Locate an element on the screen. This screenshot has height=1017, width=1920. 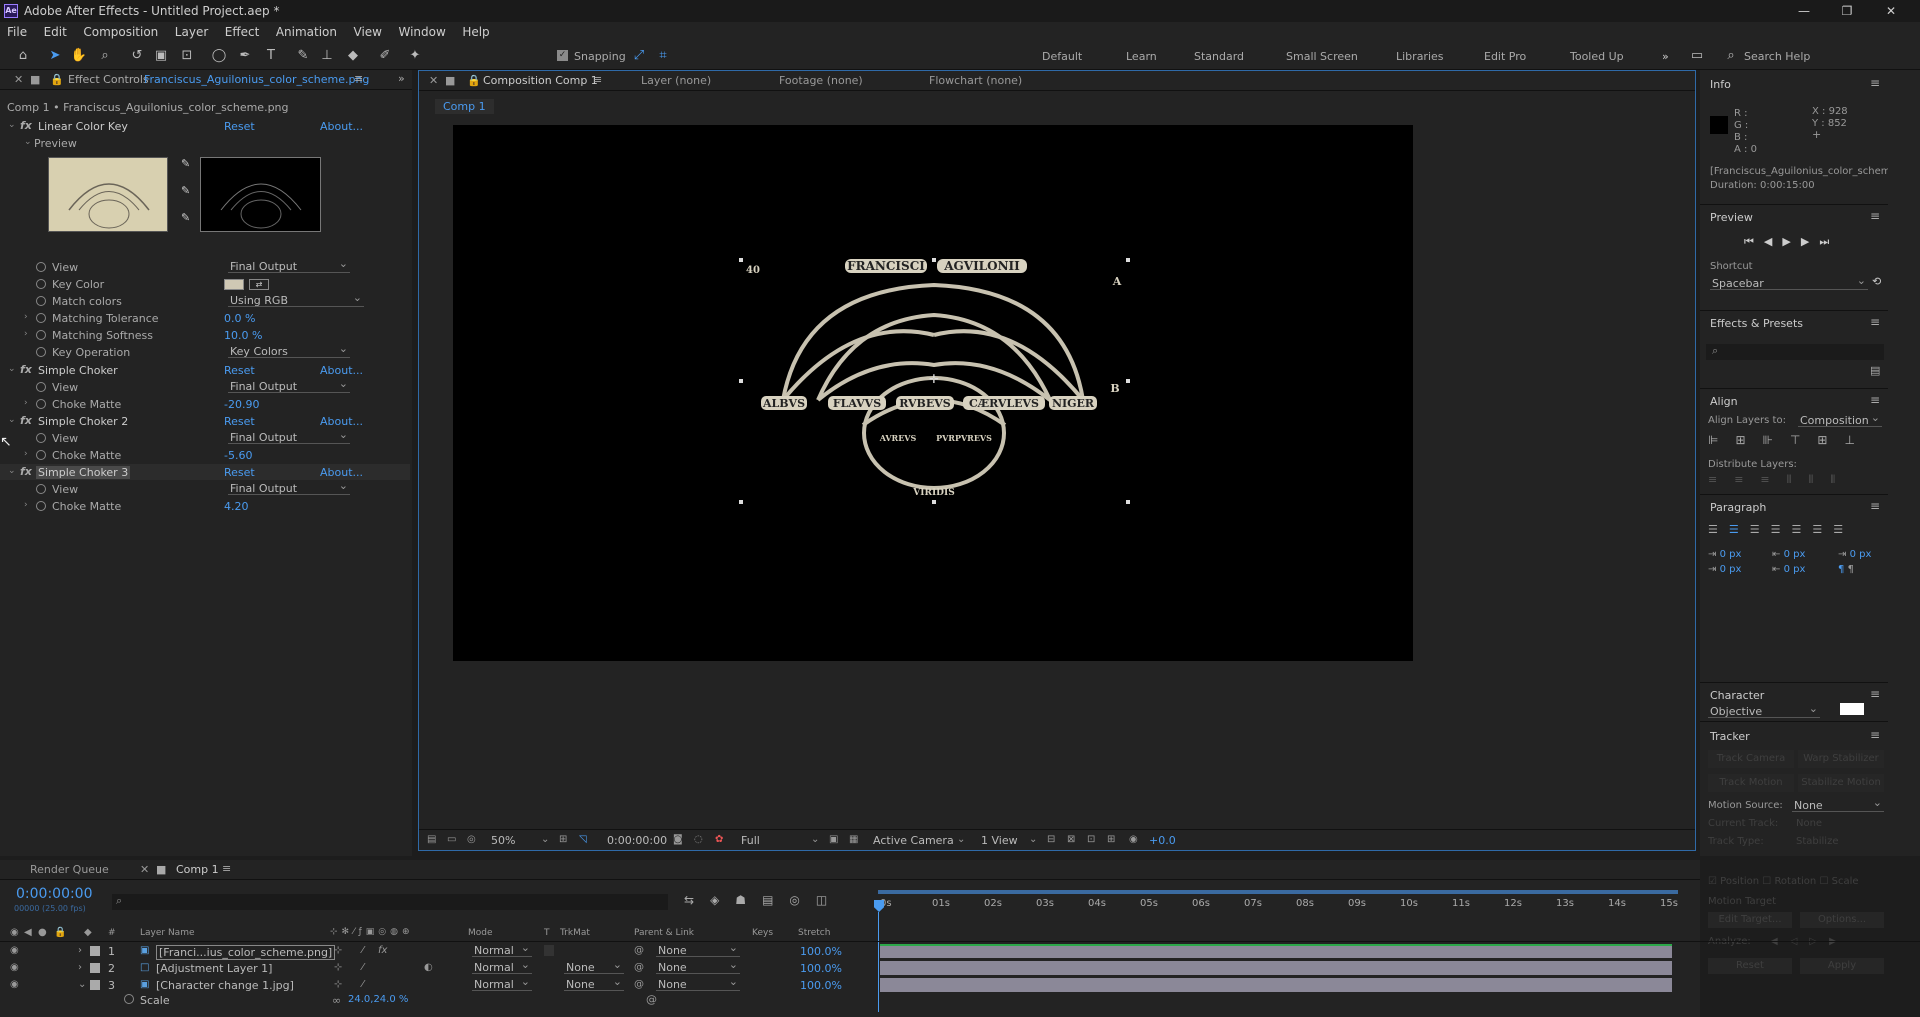
pan-behind-tool-icon: ⊡ is located at coordinates (187, 56).